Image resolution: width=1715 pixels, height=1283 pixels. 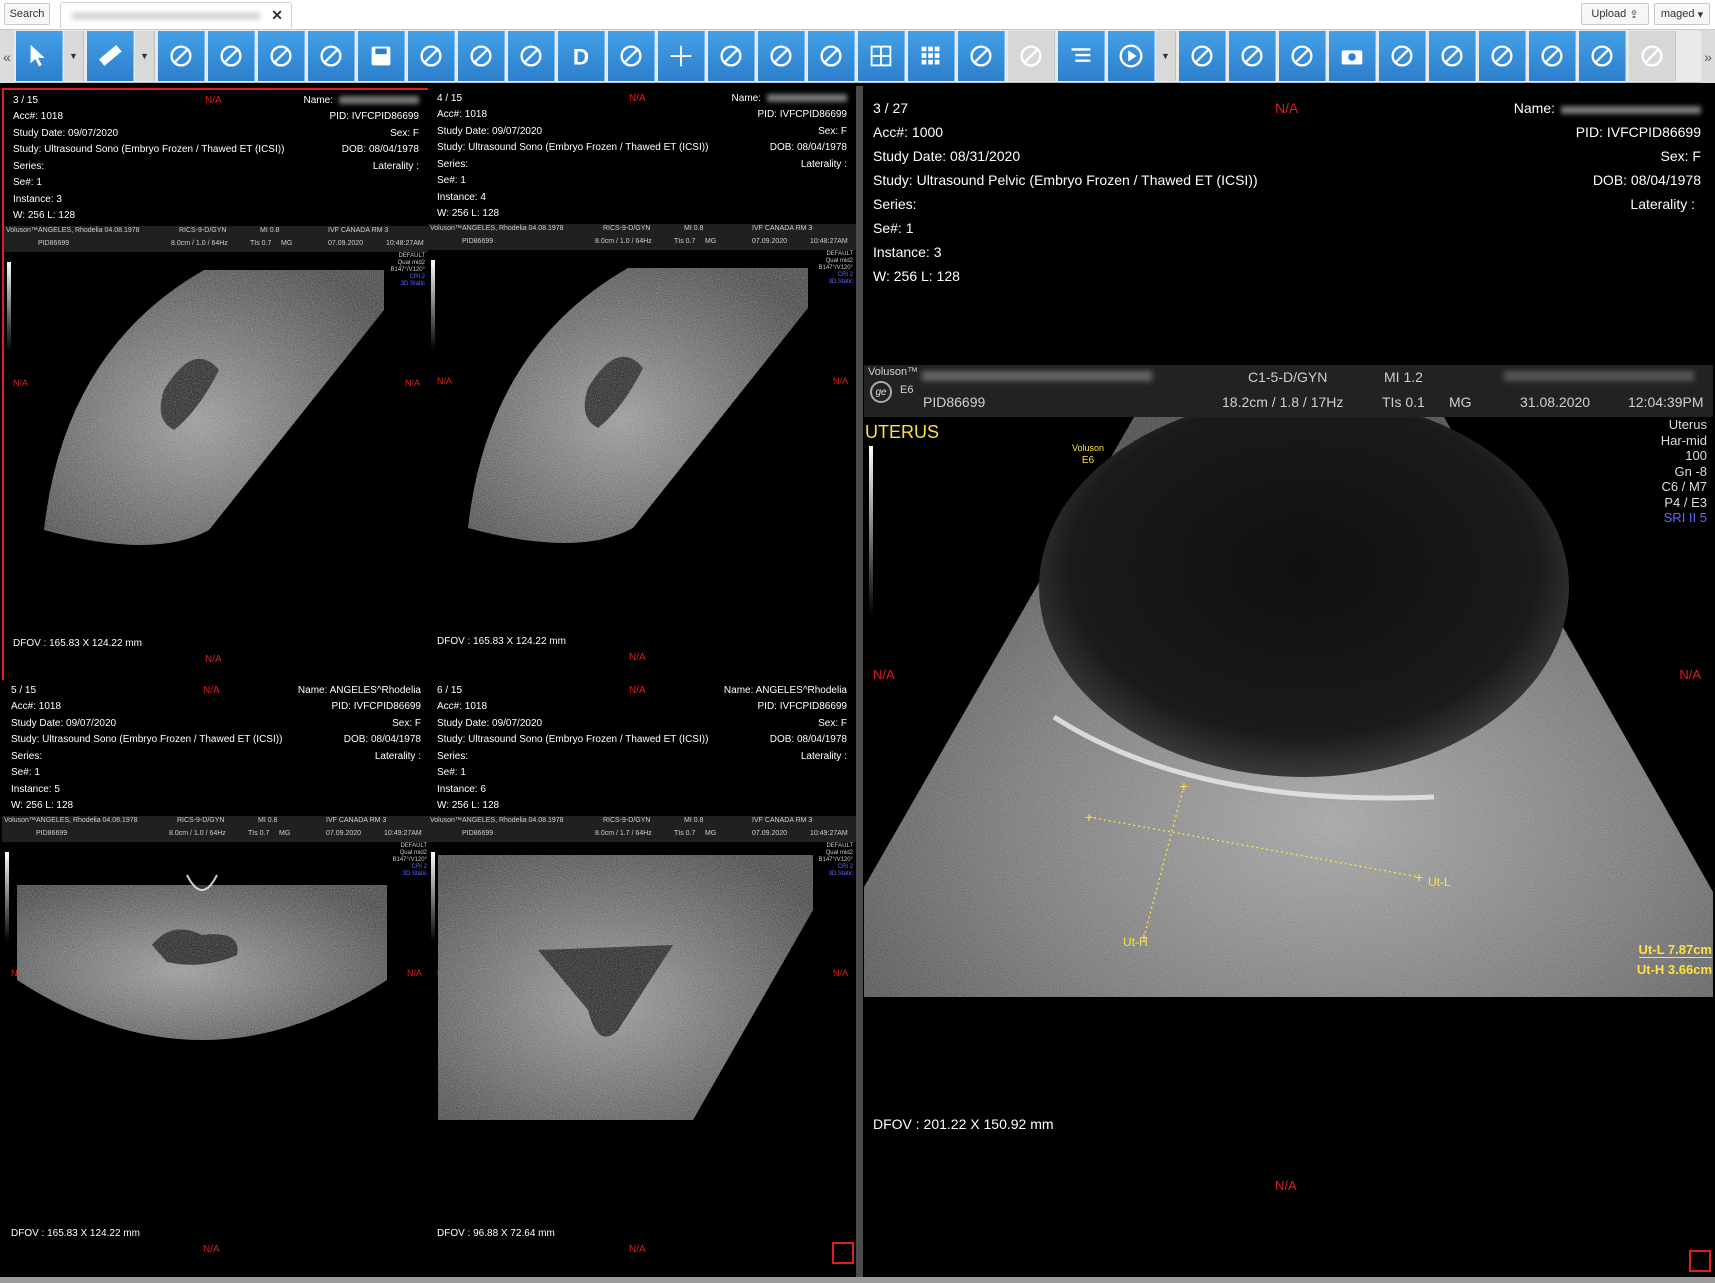 I want to click on folder-button, so click(x=1302, y=56).